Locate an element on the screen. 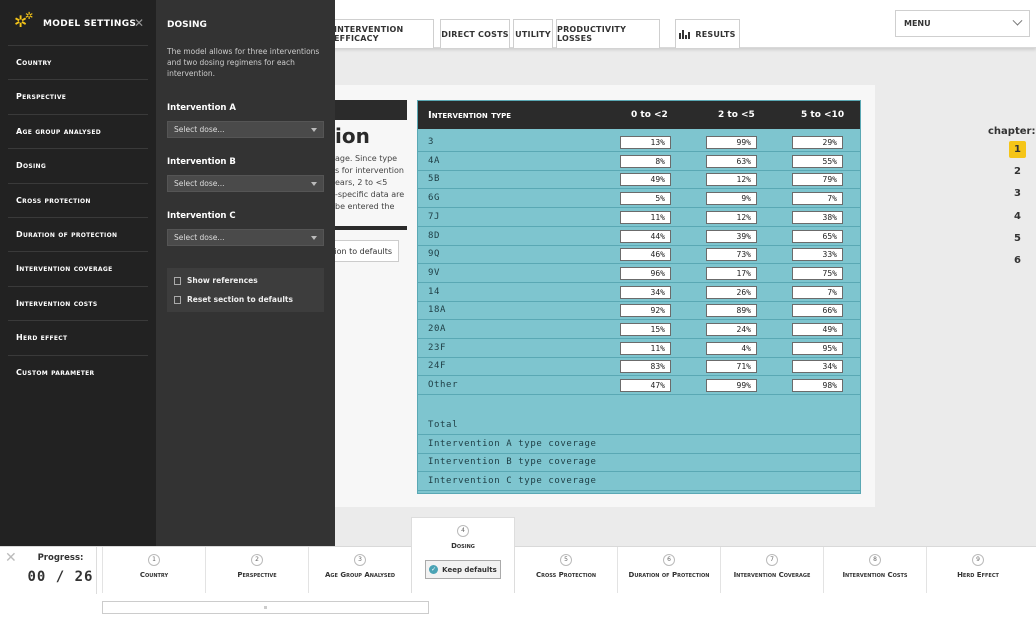 Image resolution: width=1036 pixels, height=624 pixels. coverage-input: 33% is located at coordinates (817, 255).